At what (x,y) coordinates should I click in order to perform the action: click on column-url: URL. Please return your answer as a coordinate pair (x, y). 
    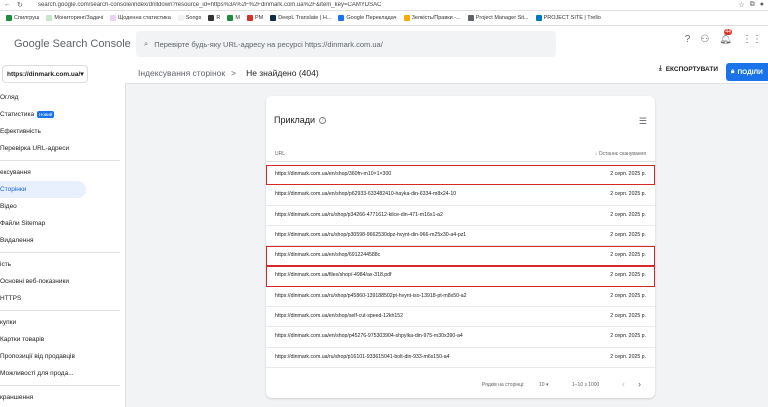
    Looking at the image, I should click on (280, 154).